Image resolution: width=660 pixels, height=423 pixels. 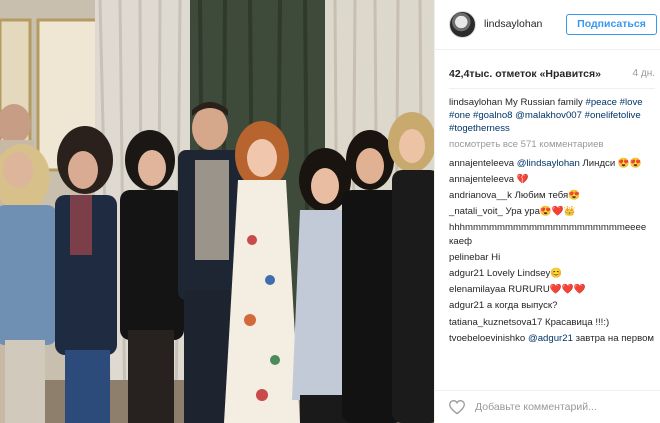 I want to click on comment-username: hhhmmmmmmmmmmmmmmmmmmmmeeee, so click(x=547, y=227).